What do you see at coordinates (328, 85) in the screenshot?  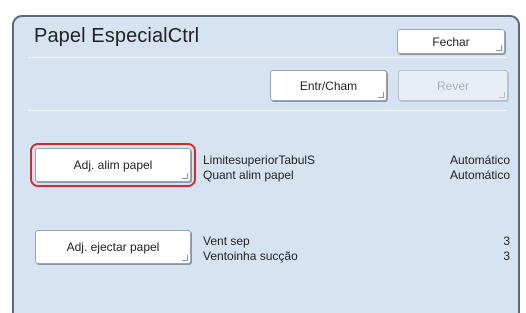 I see `entr-cham-button: Entr/Cham` at bounding box center [328, 85].